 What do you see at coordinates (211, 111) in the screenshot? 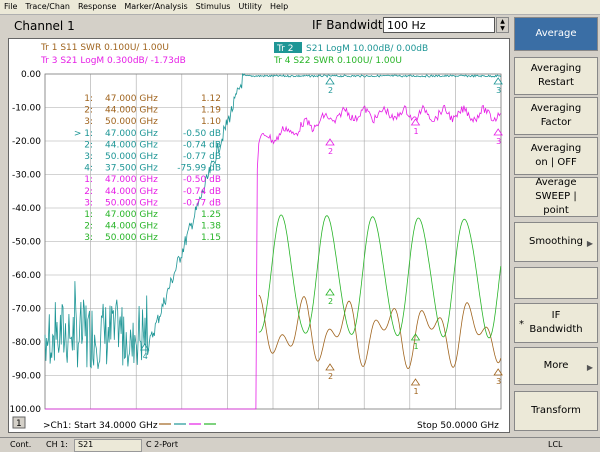
I see `marker-value: 1.19` at bounding box center [211, 111].